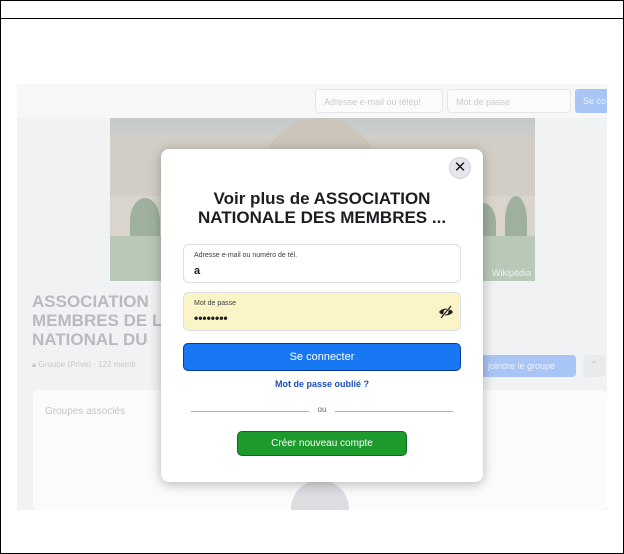 The width and height of the screenshot is (624, 554). What do you see at coordinates (97, 320) in the screenshot?
I see `group-title-line: MEMBRES DE L` at bounding box center [97, 320].